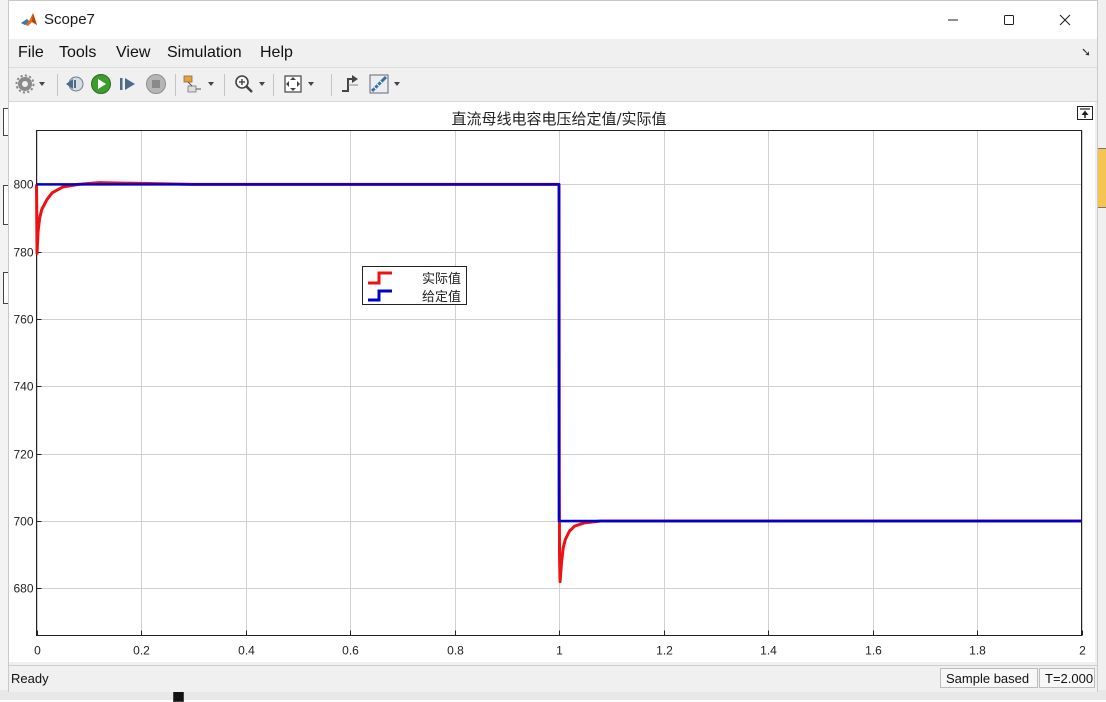 Image resolution: width=1106 pixels, height=702 pixels. Describe the element at coordinates (69, 19) in the screenshot. I see `window-title: Scope7` at that location.